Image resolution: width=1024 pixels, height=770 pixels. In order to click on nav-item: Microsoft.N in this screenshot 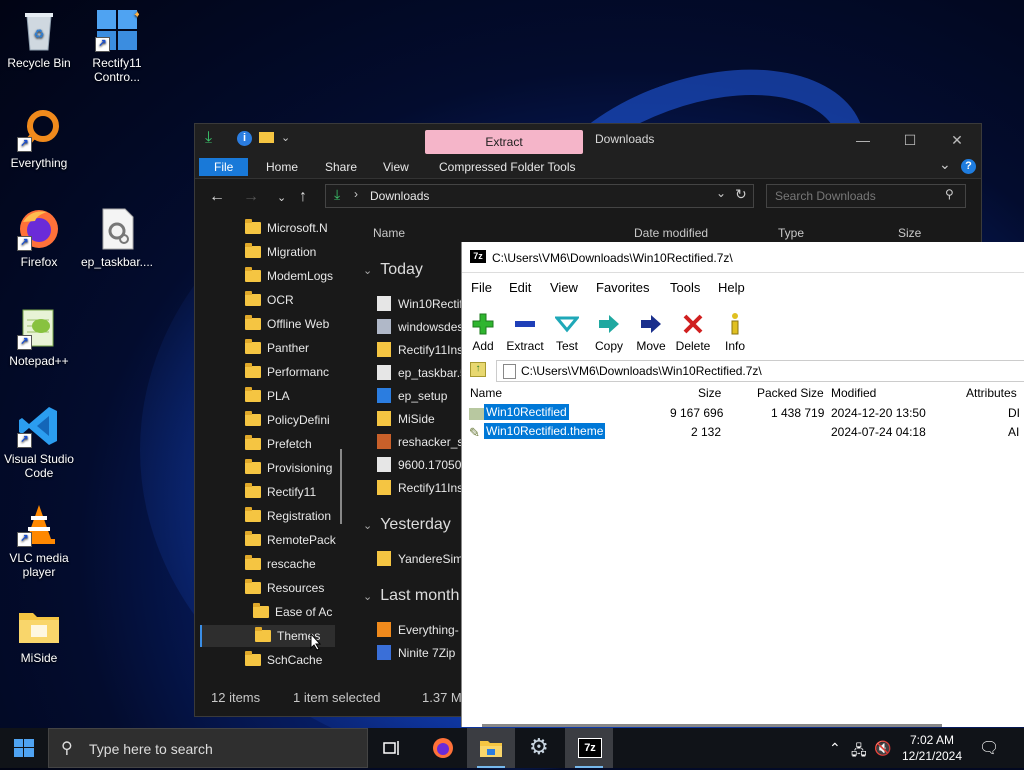, I will do `click(286, 228)`.